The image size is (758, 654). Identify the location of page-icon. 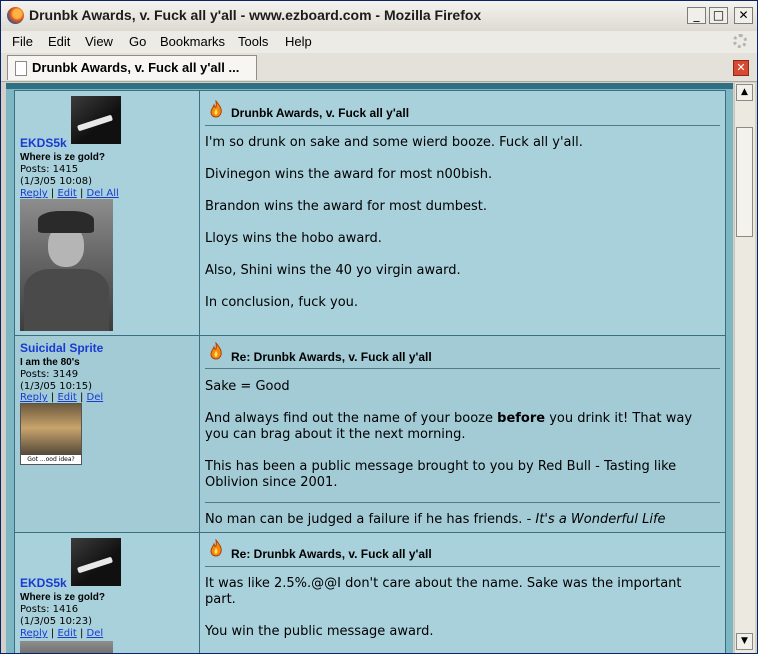
(21, 68).